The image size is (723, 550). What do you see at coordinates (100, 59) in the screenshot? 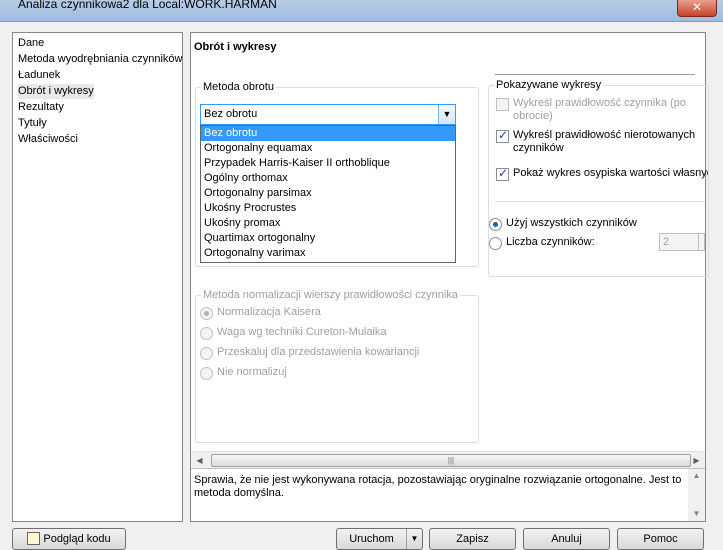
I see `nav-item-extraction-method: Metoda wyodrębniania czynników` at bounding box center [100, 59].